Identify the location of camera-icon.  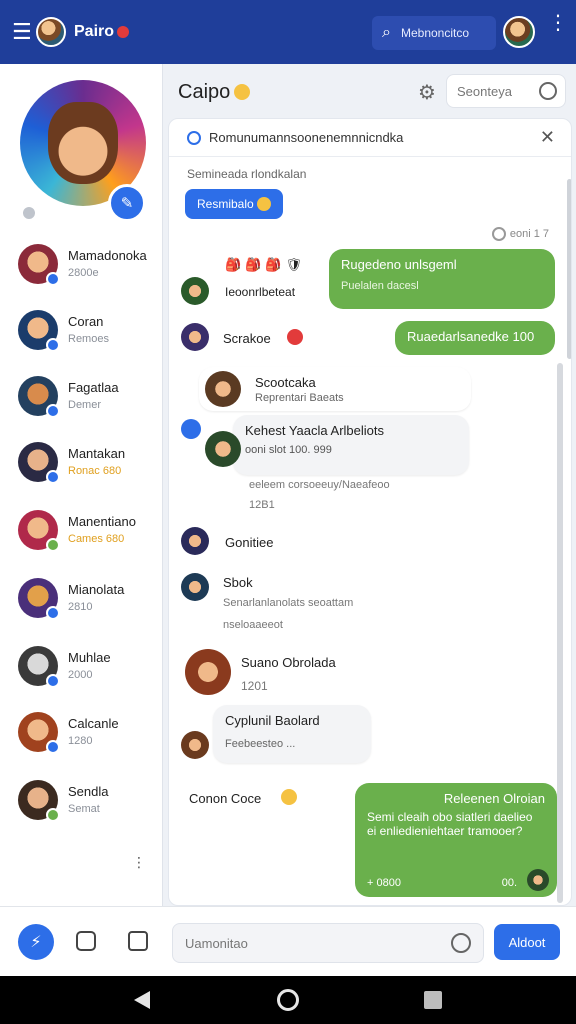
(86, 941).